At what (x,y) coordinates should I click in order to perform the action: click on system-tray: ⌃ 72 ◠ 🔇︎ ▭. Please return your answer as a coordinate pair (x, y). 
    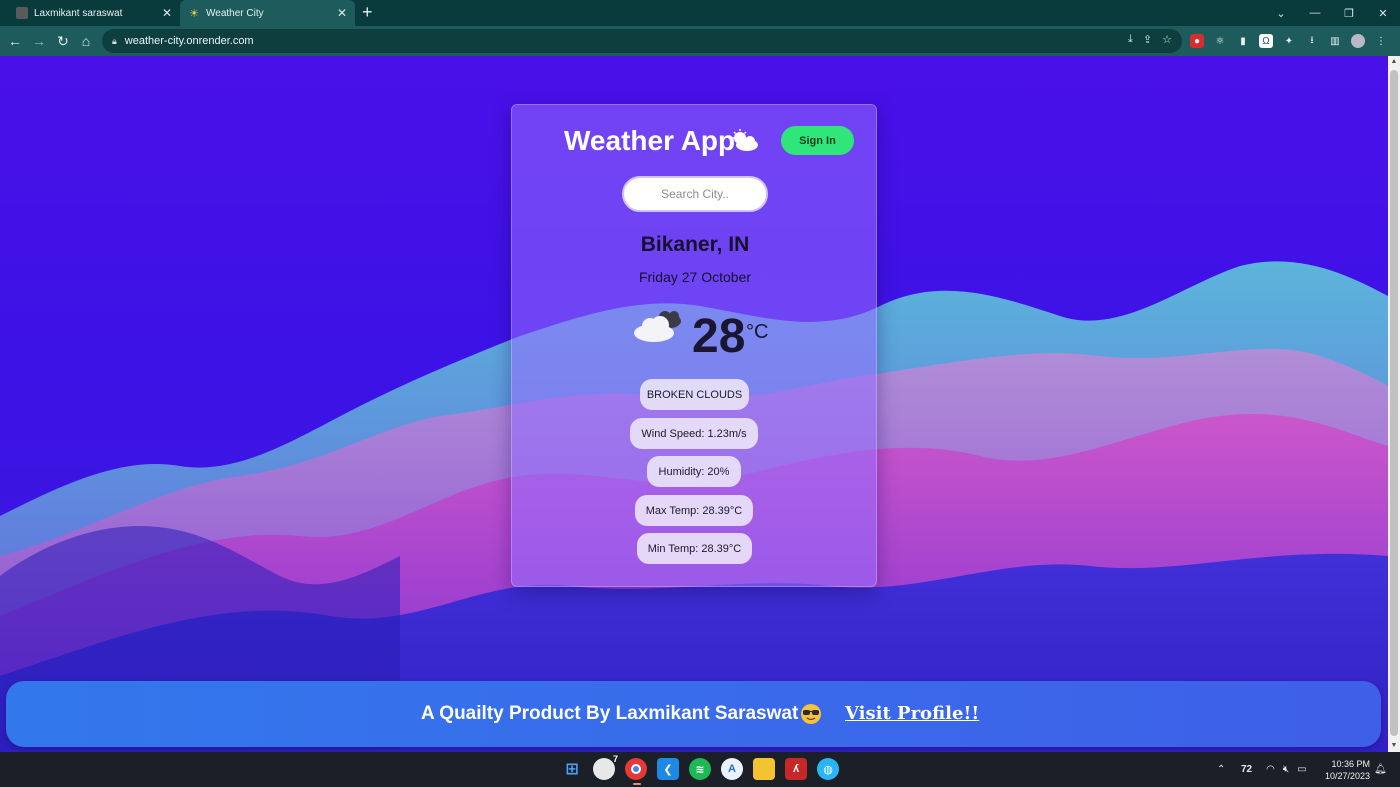
    Looking at the image, I should click on (1262, 769).